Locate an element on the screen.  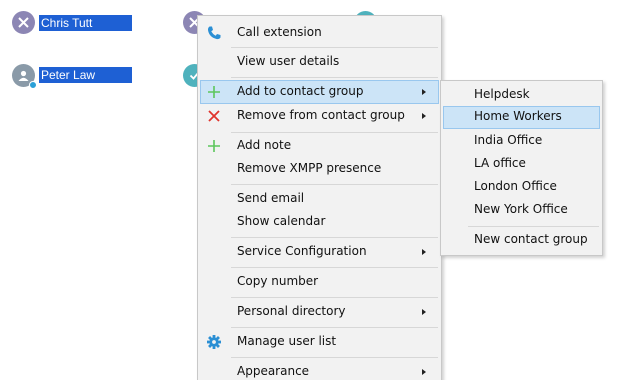
gear-icon is located at coordinates (214, 342).